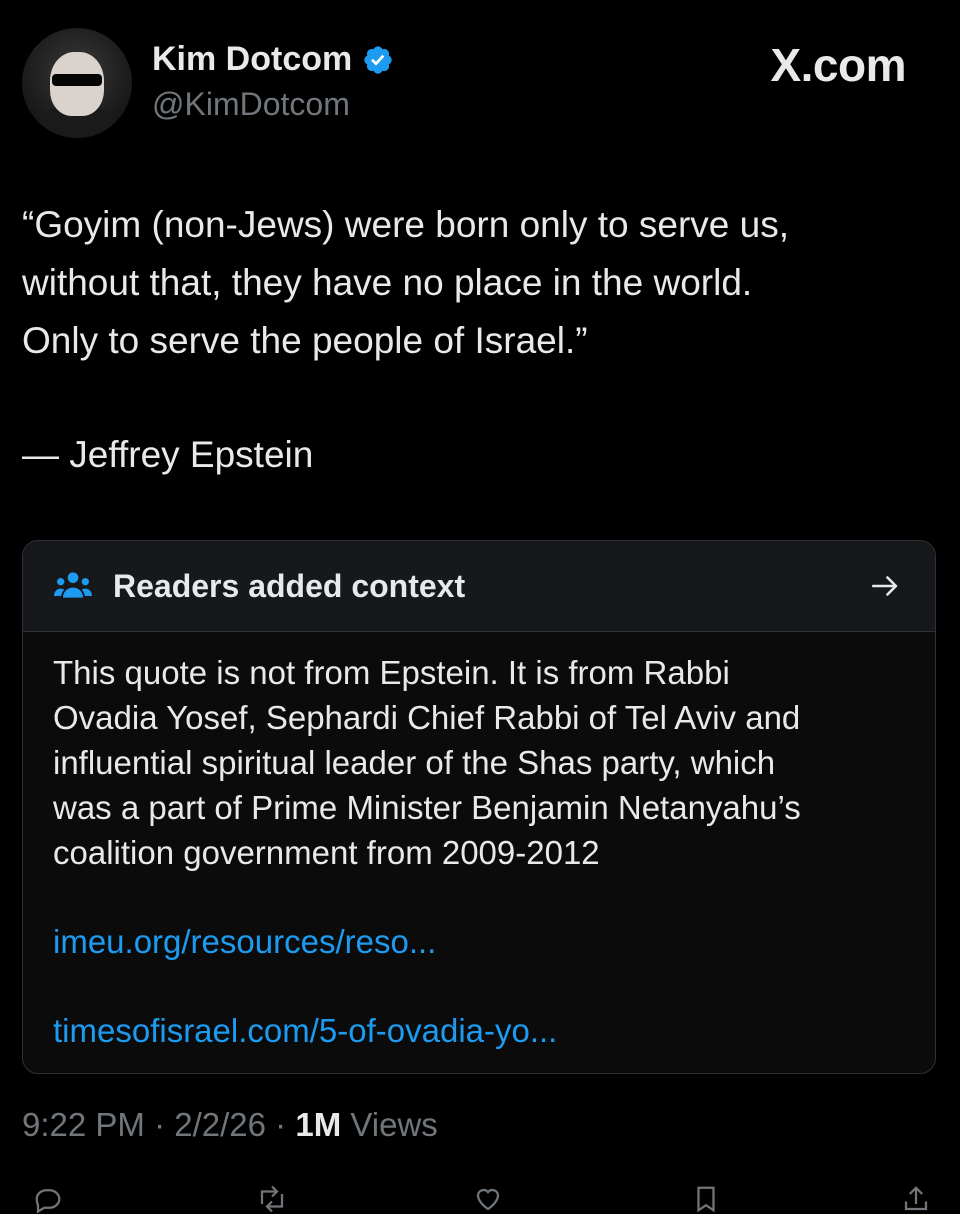 Image resolution: width=960 pixels, height=1214 pixels. I want to click on author-handle: @KimDotcom, so click(251, 104).